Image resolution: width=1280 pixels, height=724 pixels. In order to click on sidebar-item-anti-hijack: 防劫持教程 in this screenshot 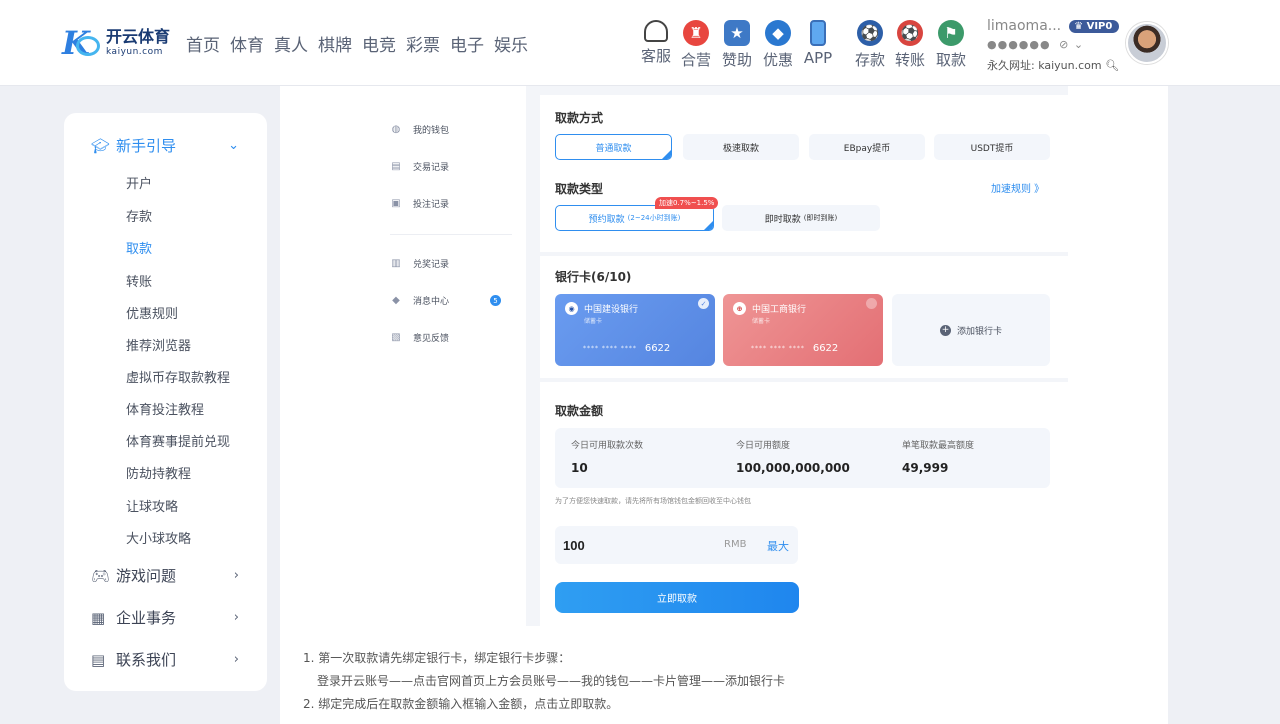, I will do `click(158, 472)`.